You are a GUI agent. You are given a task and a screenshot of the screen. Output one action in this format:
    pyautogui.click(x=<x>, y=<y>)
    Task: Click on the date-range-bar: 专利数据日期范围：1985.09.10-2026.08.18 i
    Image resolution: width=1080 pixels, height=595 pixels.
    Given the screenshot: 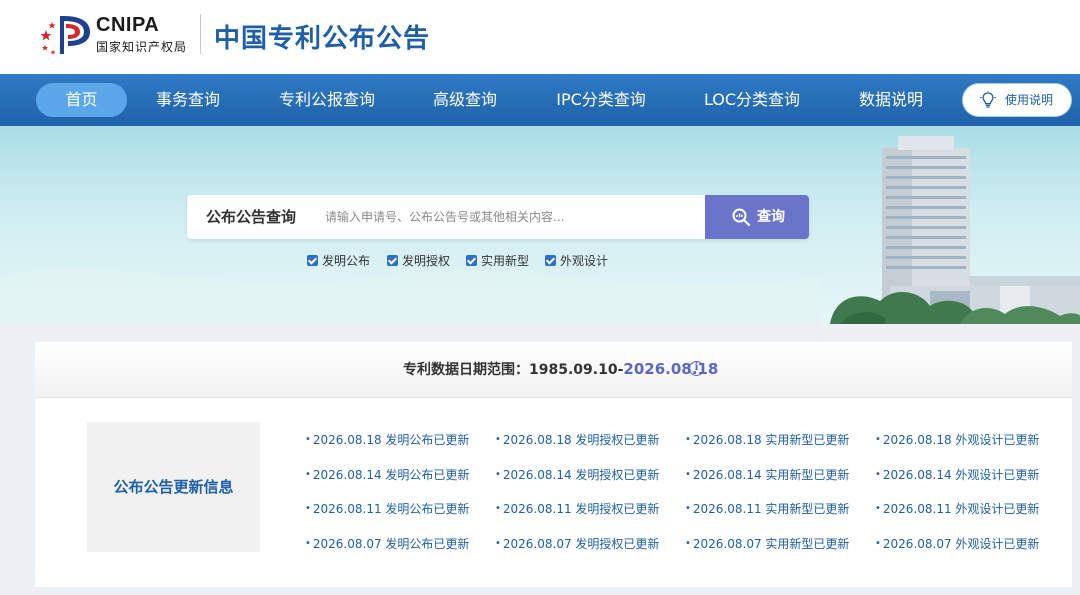 What is the action you would take?
    pyautogui.click(x=553, y=370)
    